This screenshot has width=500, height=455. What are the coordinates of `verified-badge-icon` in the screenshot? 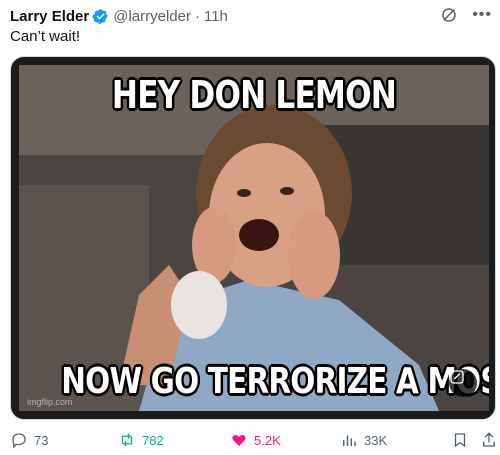 It's located at (100, 16).